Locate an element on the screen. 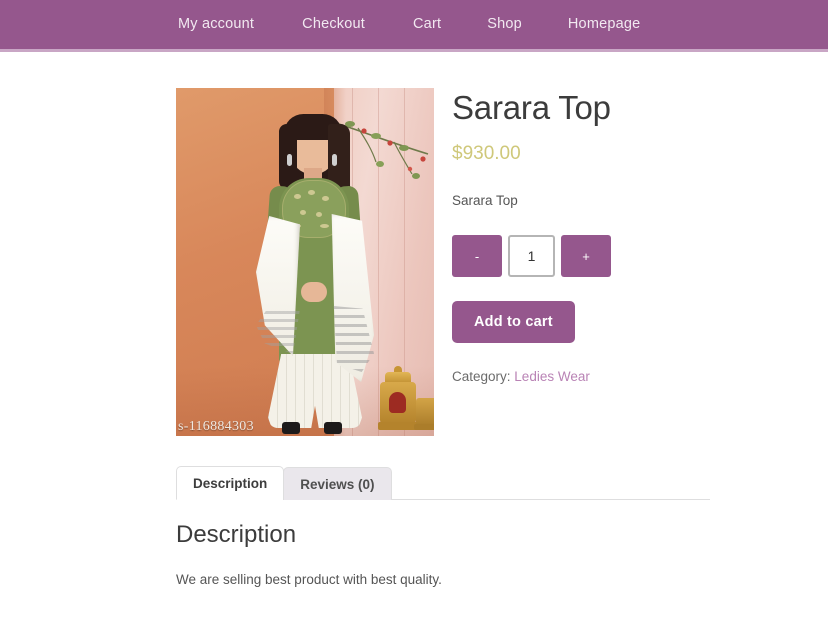 This screenshot has height=621, width=828. product-price: $930.00 is located at coordinates (486, 153).